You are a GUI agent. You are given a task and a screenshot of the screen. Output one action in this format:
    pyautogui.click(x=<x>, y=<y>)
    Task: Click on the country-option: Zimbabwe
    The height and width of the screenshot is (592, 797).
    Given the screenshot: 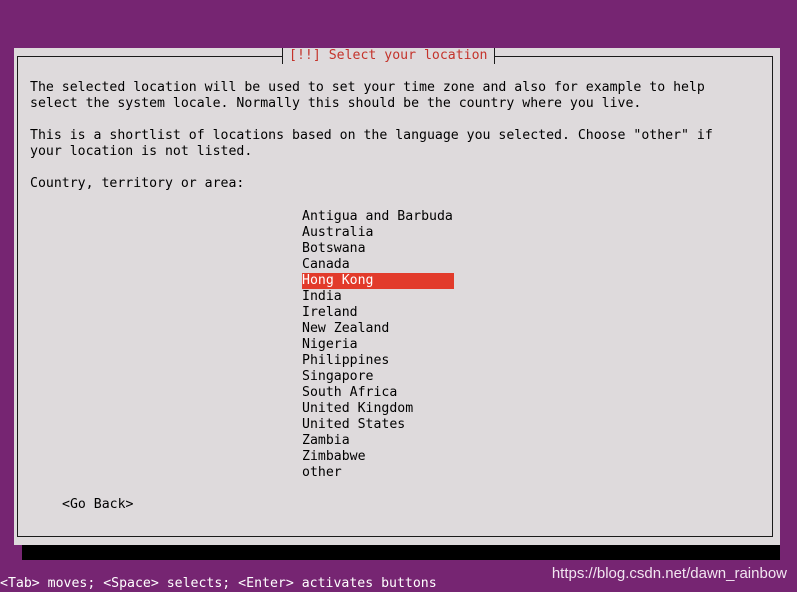 What is the action you would take?
    pyautogui.click(x=378, y=457)
    